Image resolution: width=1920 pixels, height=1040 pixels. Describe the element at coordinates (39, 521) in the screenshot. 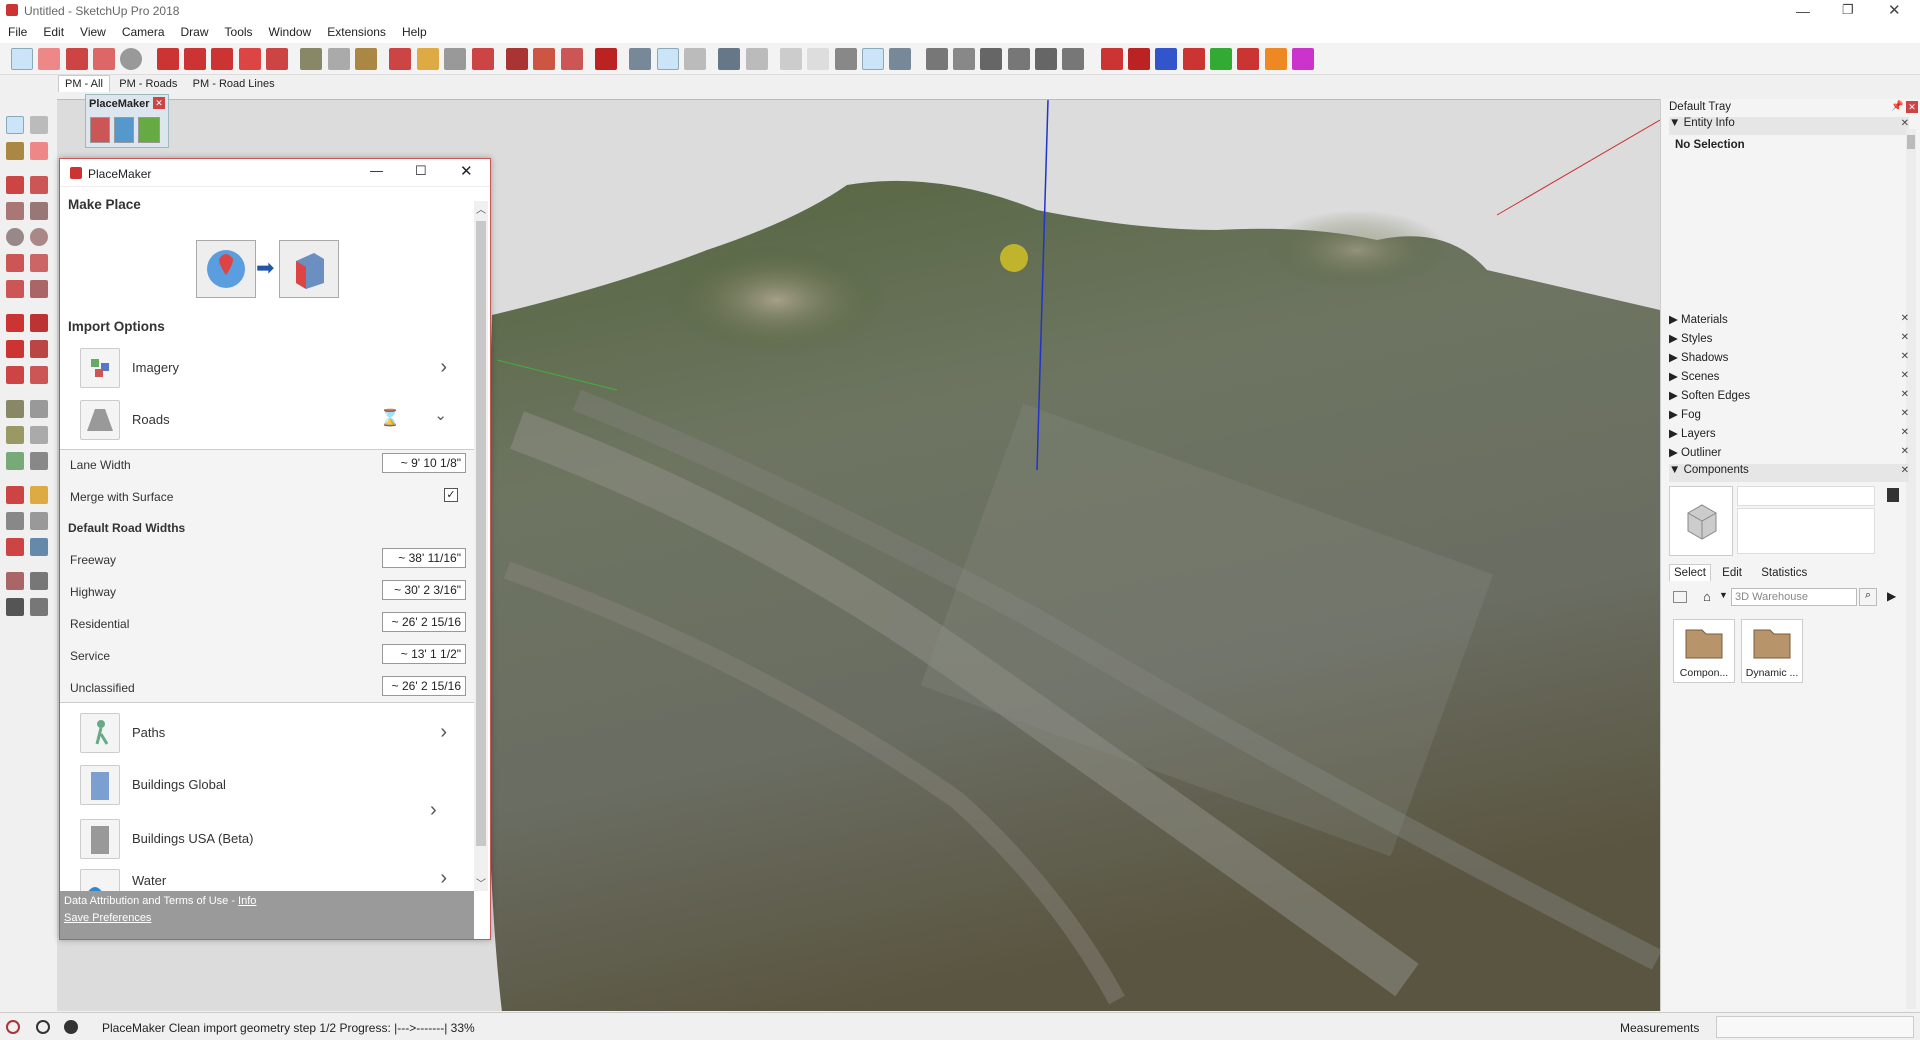

I see `zoom-window-icon` at that location.